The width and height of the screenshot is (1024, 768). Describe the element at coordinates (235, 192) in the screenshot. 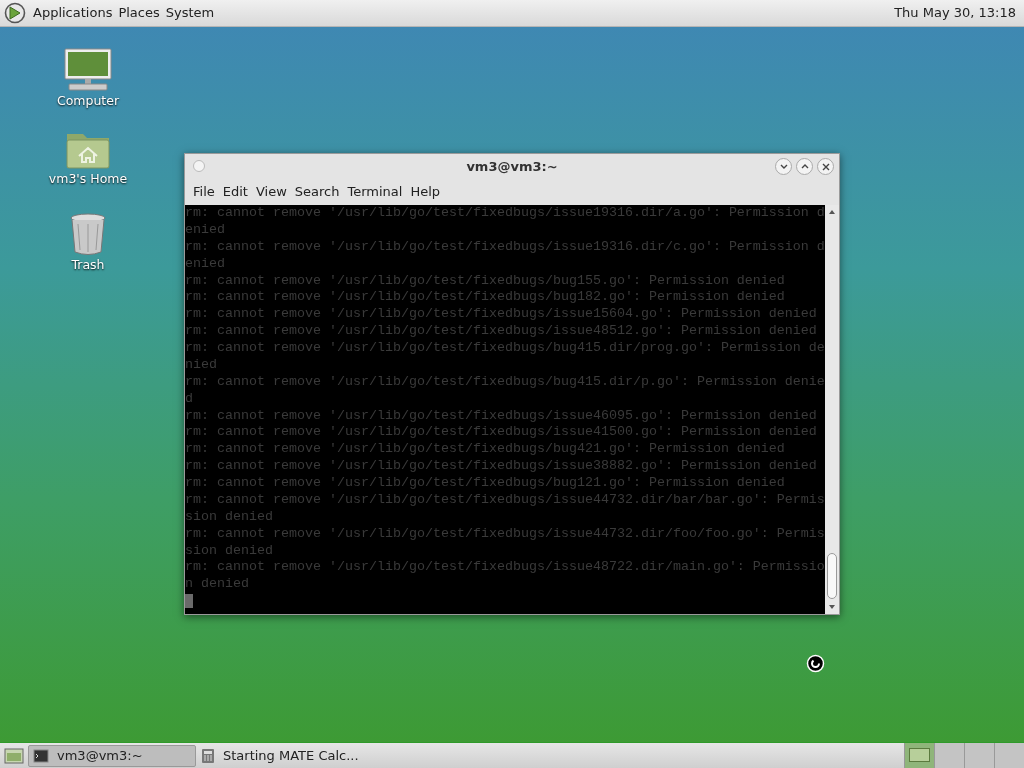

I see `menu-item: Edit` at that location.